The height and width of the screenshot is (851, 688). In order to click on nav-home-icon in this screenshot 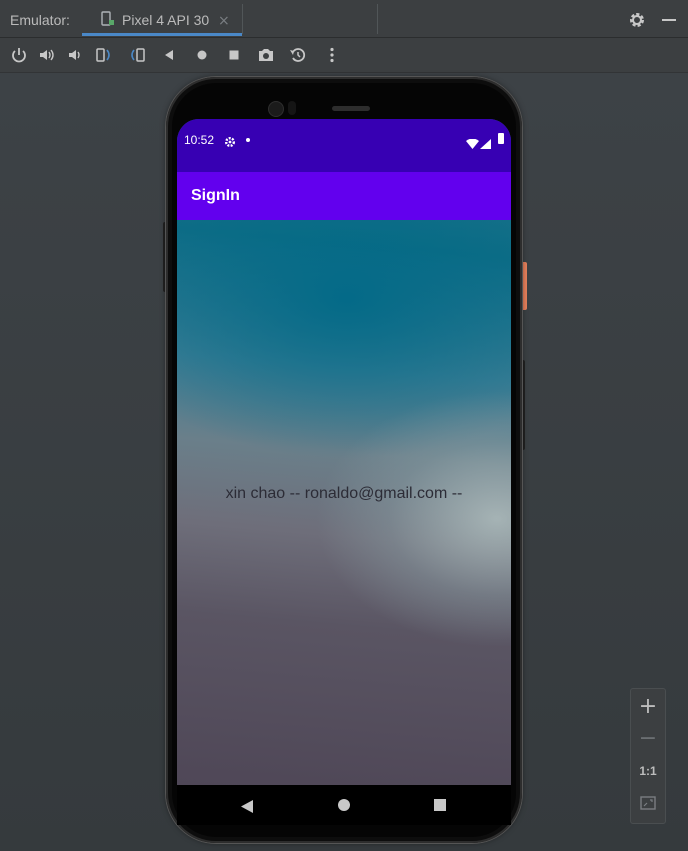, I will do `click(344, 805)`.